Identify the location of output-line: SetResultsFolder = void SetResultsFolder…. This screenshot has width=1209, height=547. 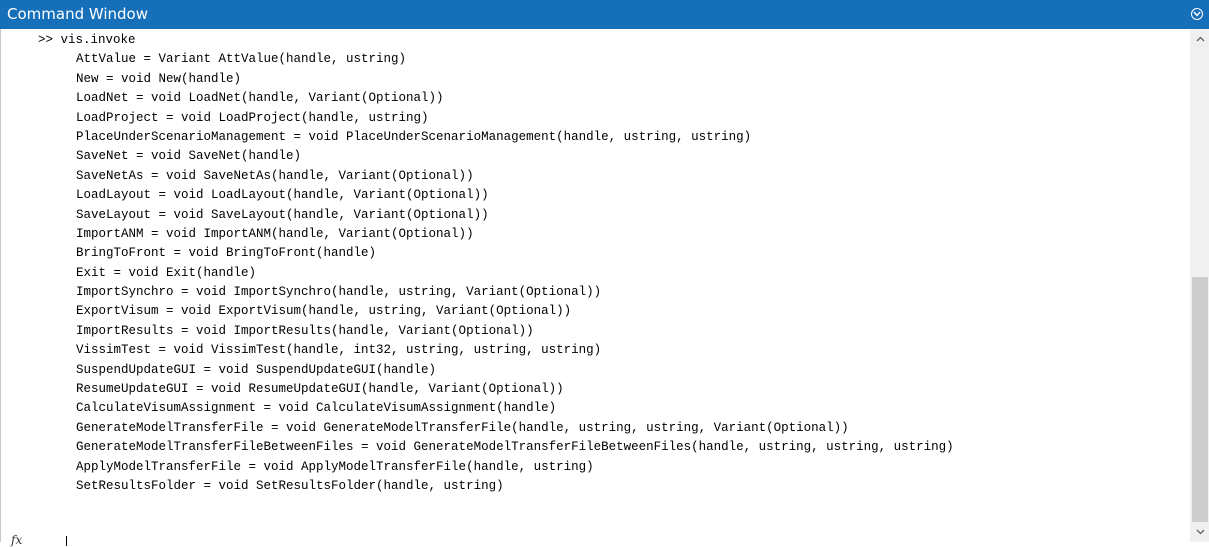
(290, 485).